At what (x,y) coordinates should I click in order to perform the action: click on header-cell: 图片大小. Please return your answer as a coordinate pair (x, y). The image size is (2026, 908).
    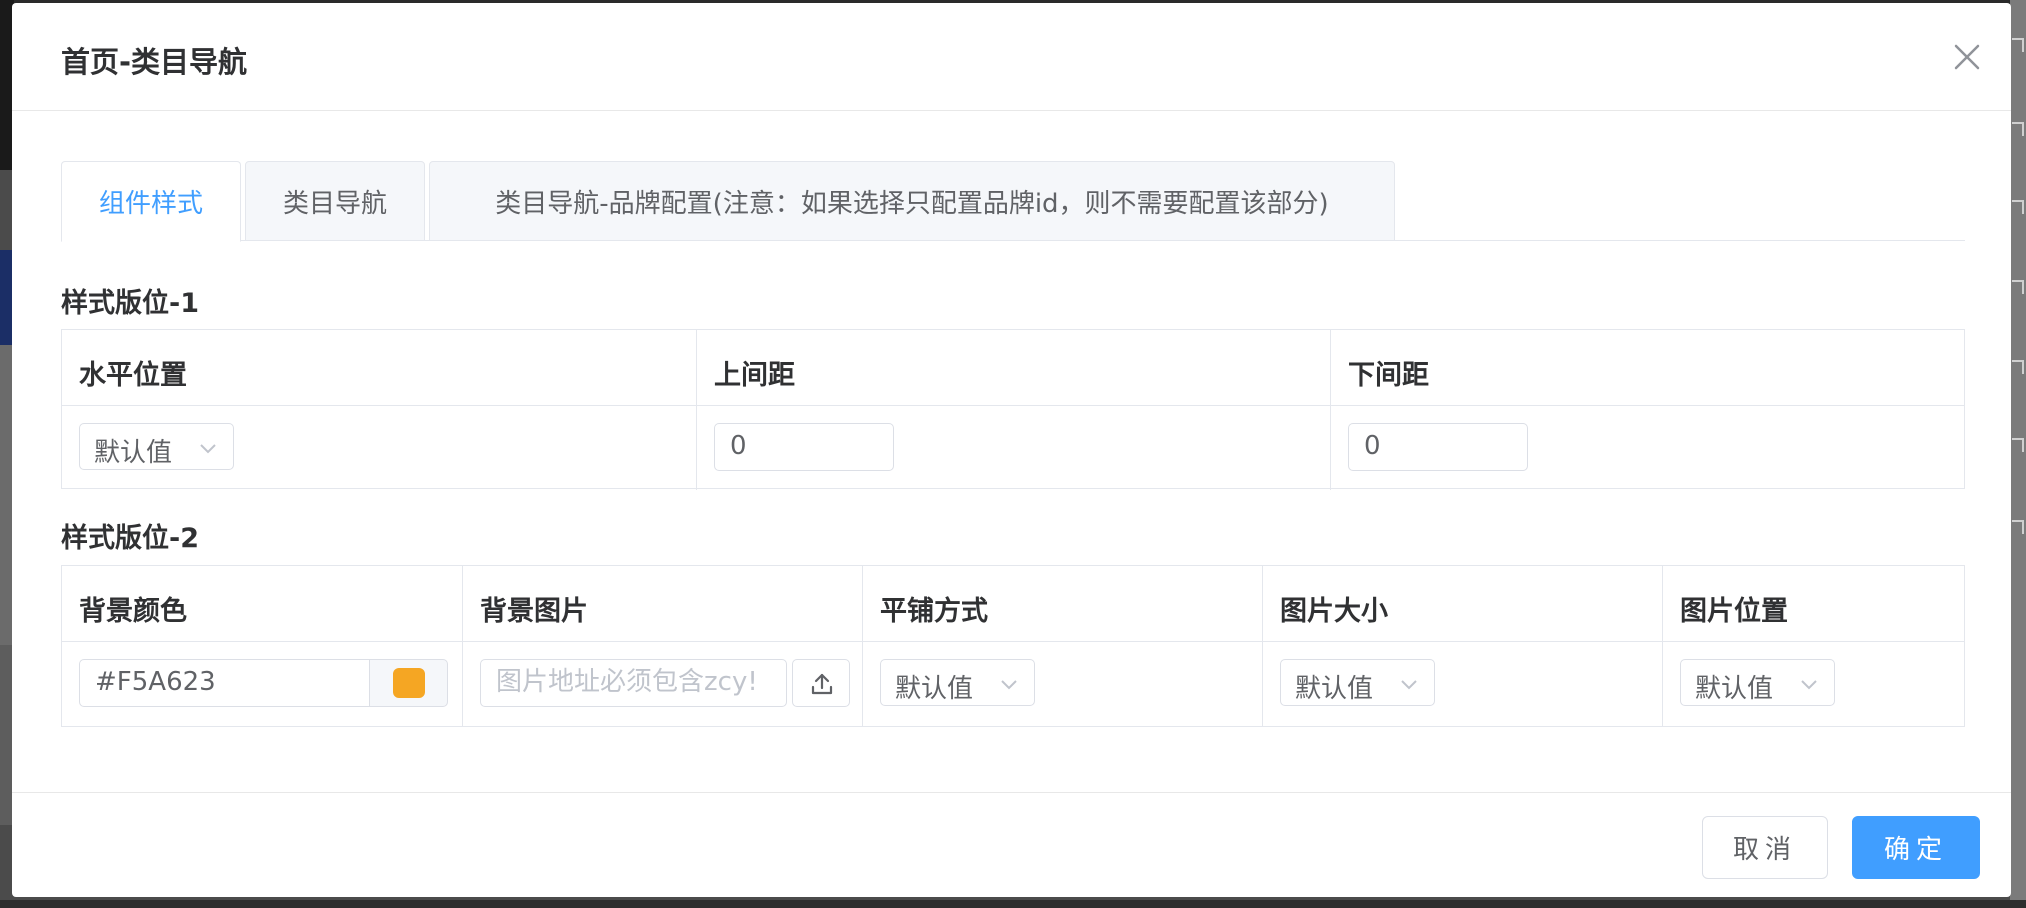
    Looking at the image, I should click on (1463, 603).